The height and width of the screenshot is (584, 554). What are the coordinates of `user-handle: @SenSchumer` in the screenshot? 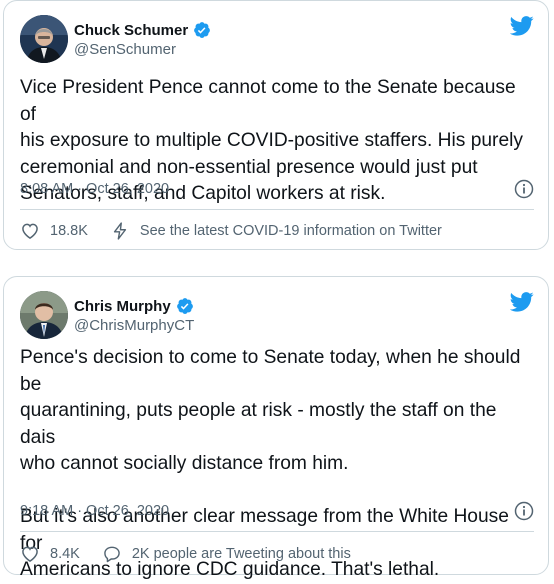 It's located at (125, 49).